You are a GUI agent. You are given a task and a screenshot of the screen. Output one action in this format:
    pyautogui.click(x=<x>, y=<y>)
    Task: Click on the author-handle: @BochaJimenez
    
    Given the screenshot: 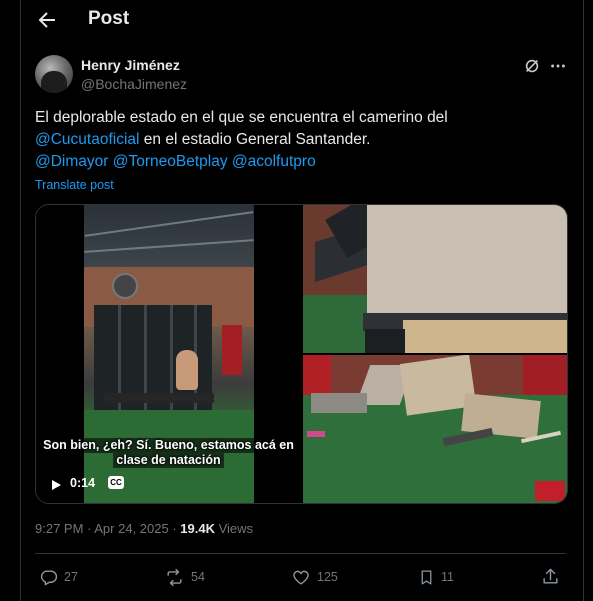 What is the action you would take?
    pyautogui.click(x=134, y=84)
    